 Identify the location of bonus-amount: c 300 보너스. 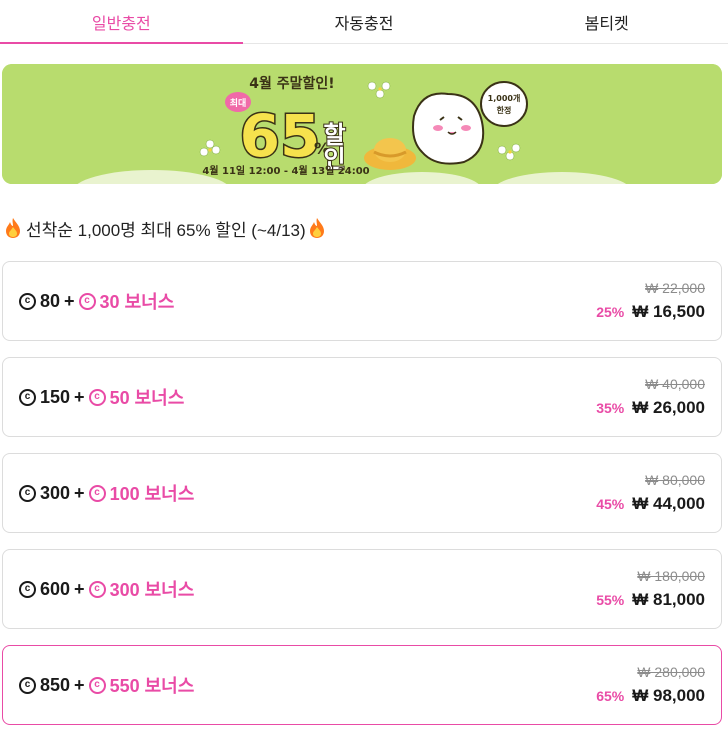
(141, 589).